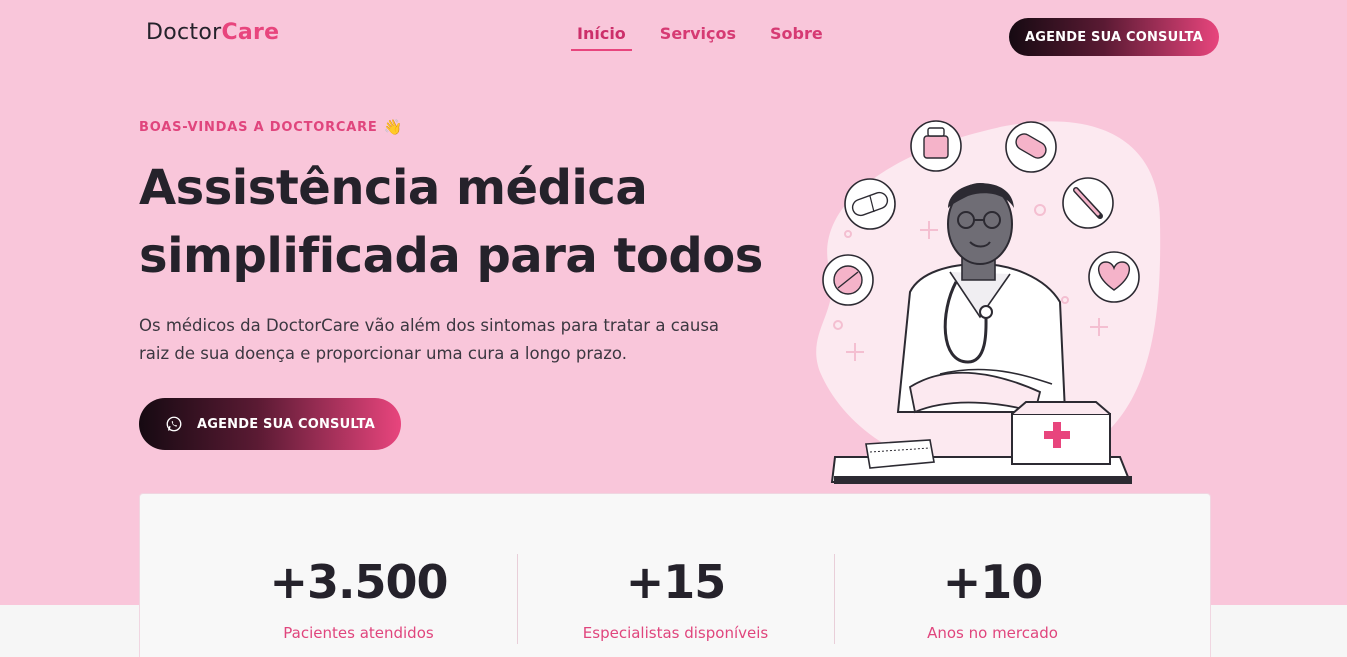 This screenshot has width=1347, height=657. What do you see at coordinates (174, 424) in the screenshot?
I see `whatsapp-icon` at bounding box center [174, 424].